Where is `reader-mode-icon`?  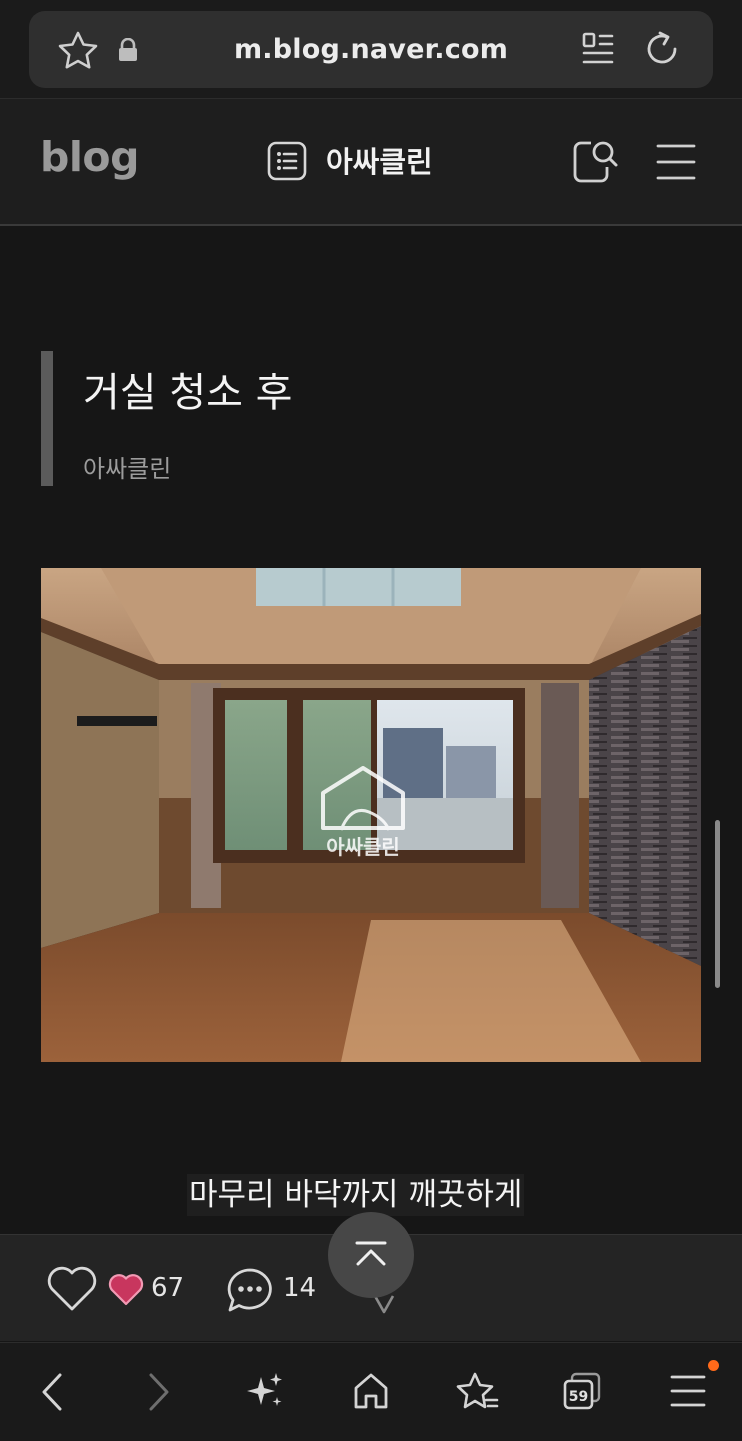
reader-mode-icon is located at coordinates (598, 49).